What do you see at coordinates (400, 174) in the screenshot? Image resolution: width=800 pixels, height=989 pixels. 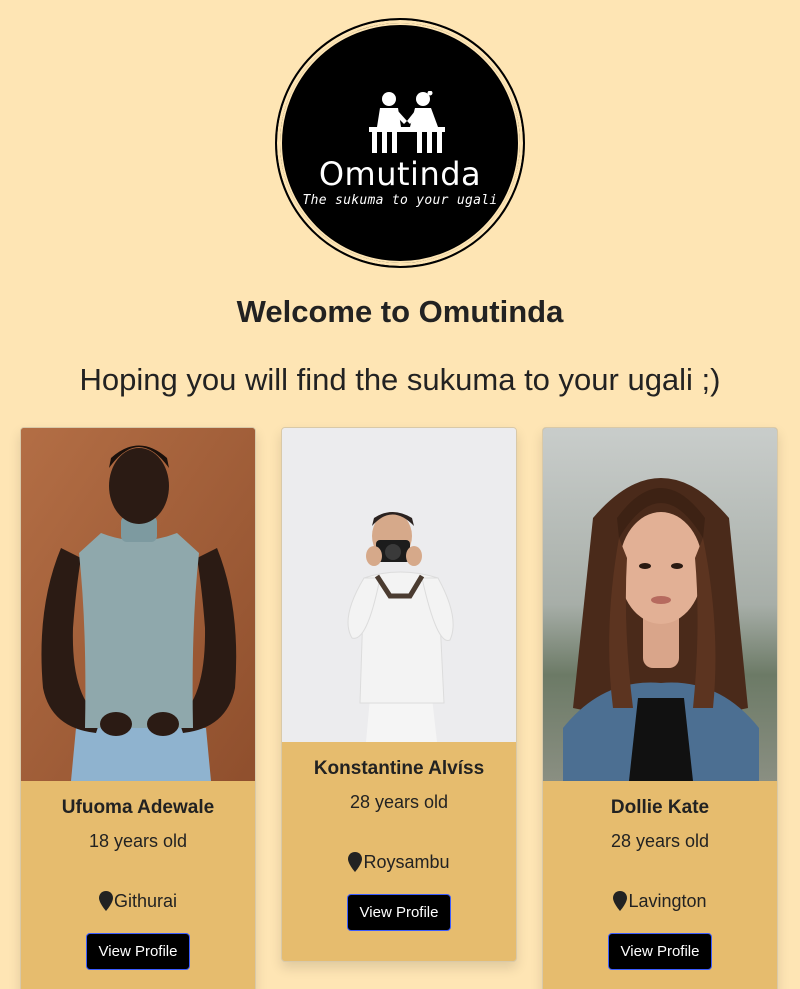 I see `logo-name: Omutinda` at bounding box center [400, 174].